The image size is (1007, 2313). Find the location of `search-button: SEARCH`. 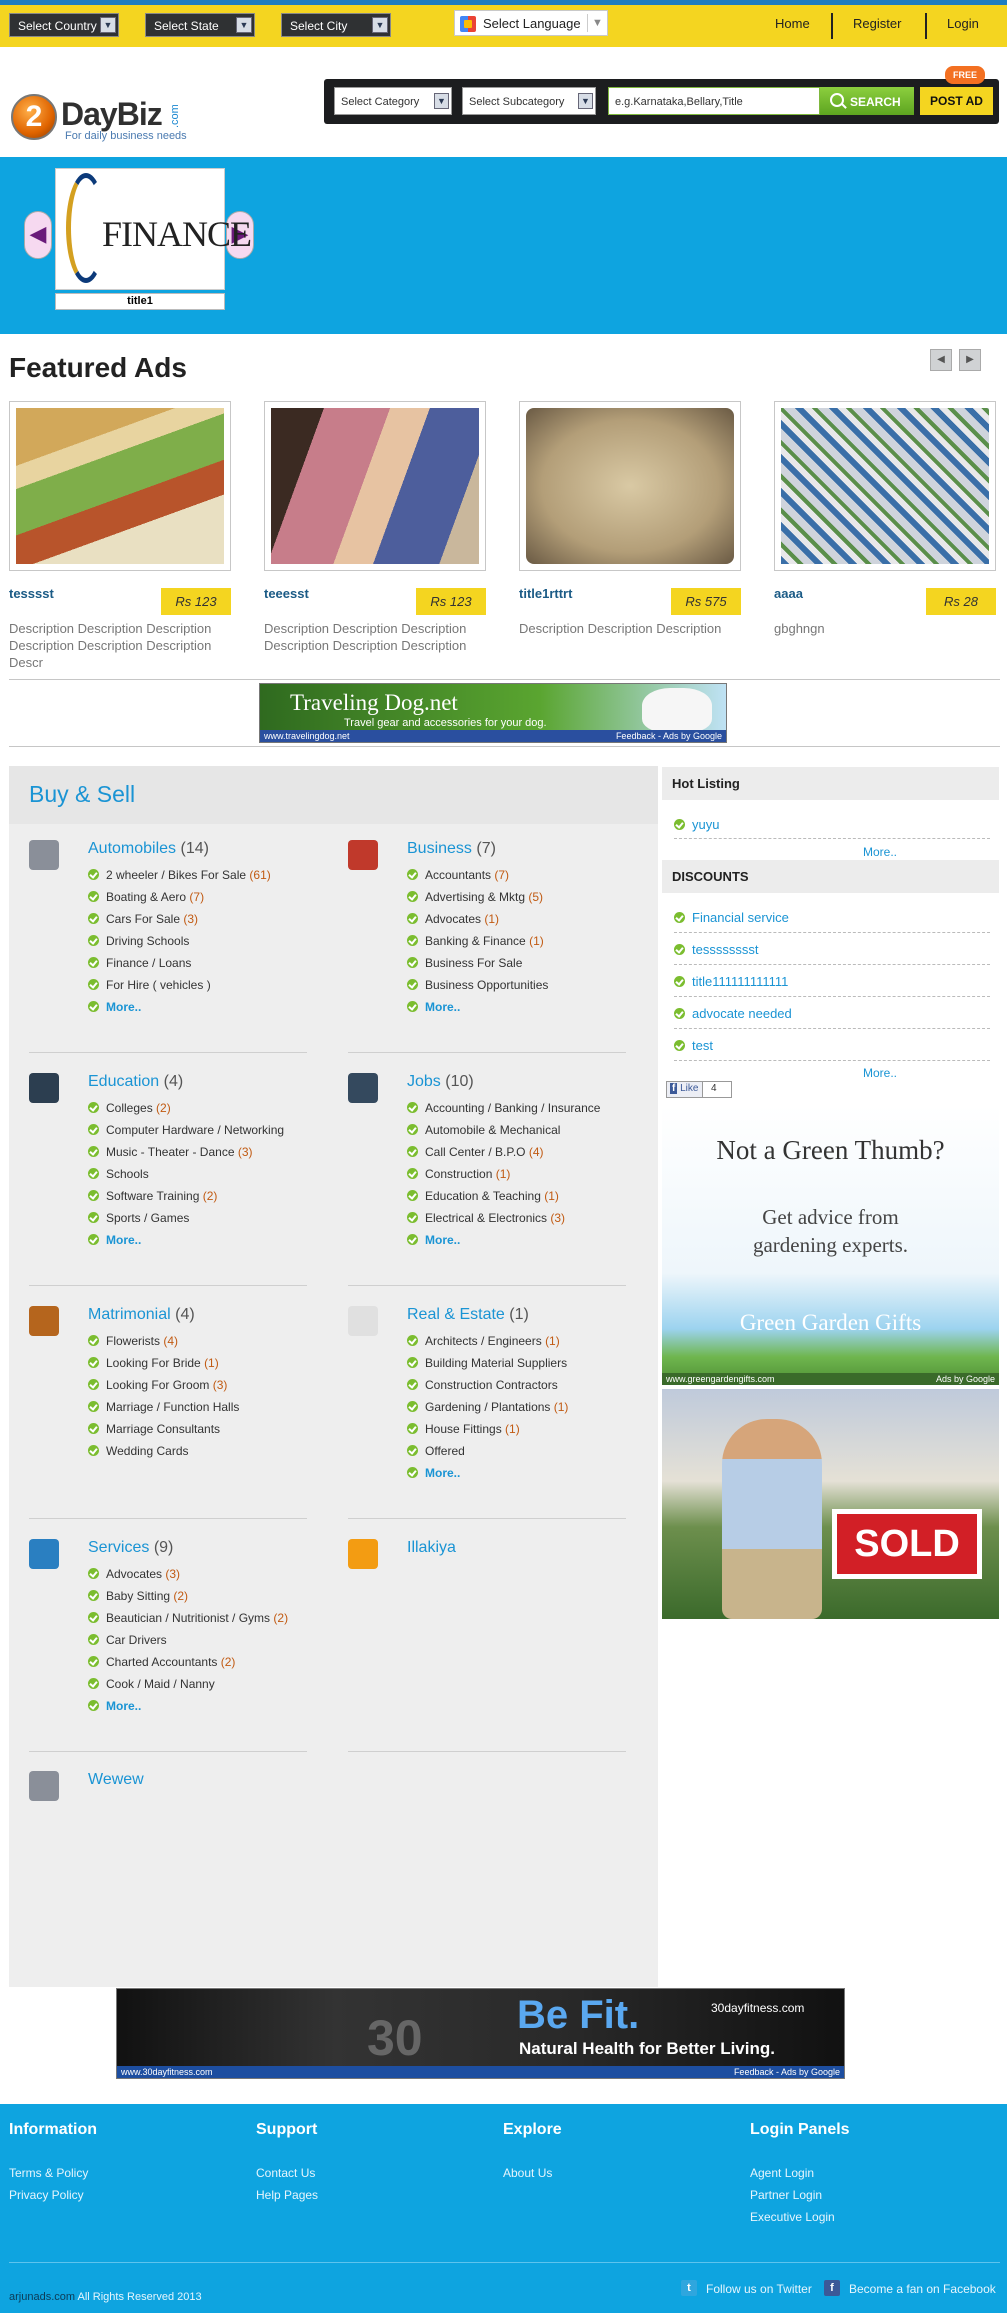

search-button: SEARCH is located at coordinates (867, 101).